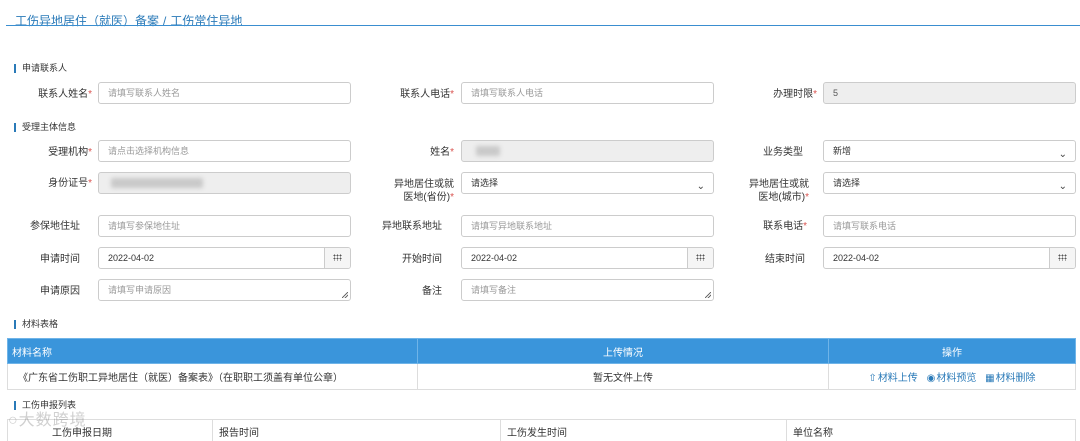  What do you see at coordinates (224, 151) in the screenshot?
I see `agency-input: 请点击选择机构信息` at bounding box center [224, 151].